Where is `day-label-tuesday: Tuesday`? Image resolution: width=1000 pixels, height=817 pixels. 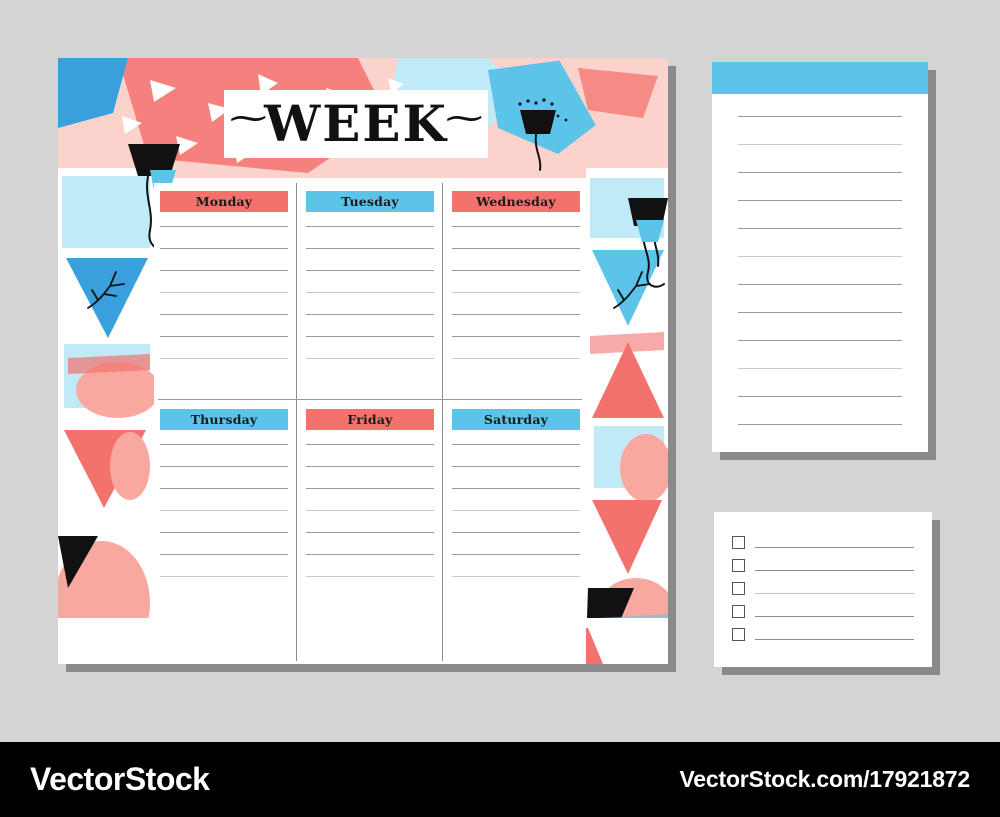
day-label-tuesday: Tuesday is located at coordinates (370, 201).